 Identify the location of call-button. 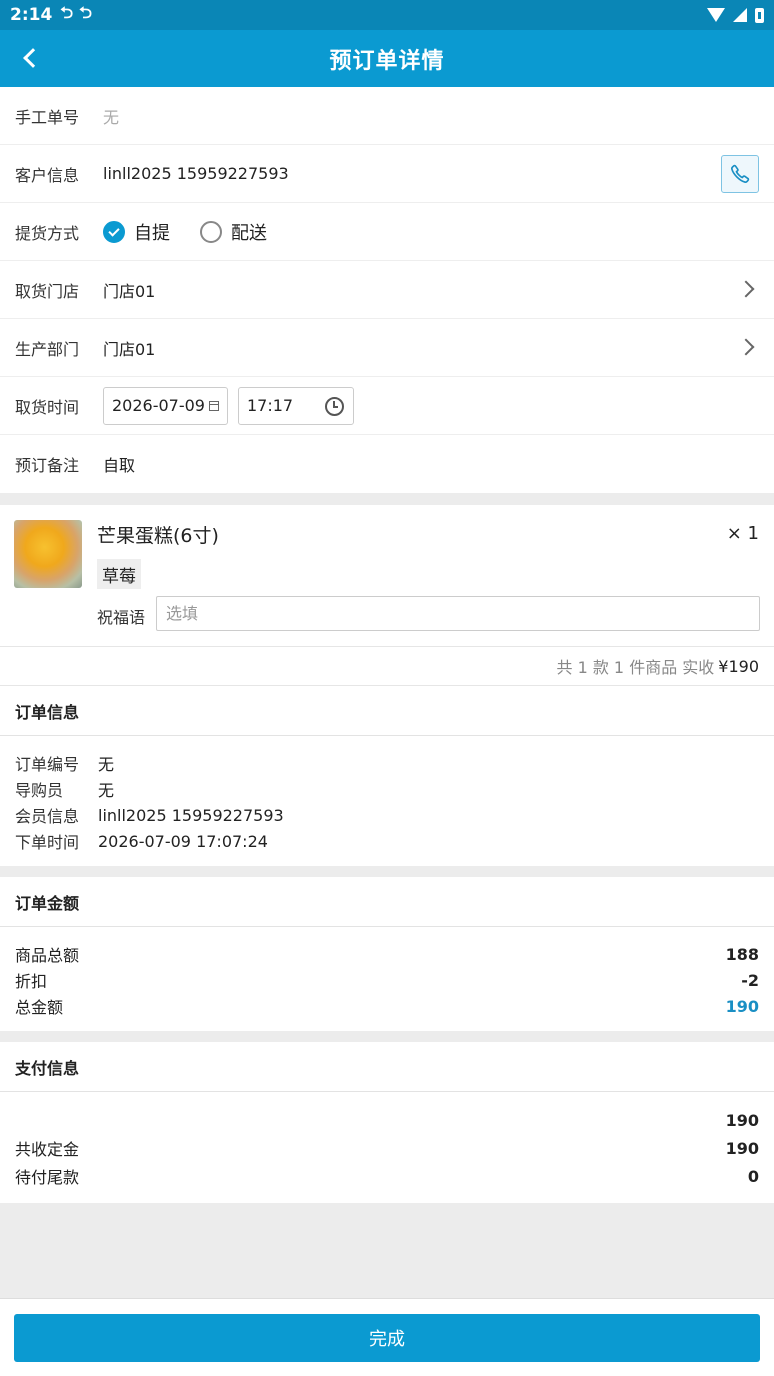
(740, 174).